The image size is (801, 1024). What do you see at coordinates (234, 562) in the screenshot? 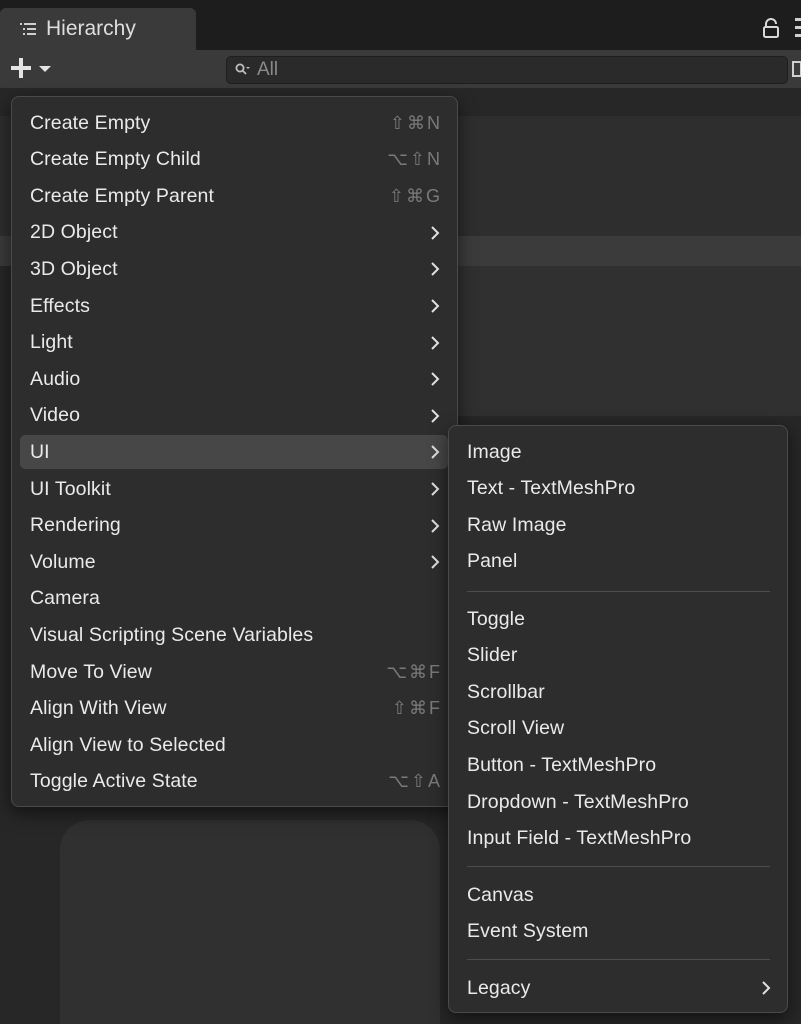
I see `menu-item-volume: Volume` at bounding box center [234, 562].